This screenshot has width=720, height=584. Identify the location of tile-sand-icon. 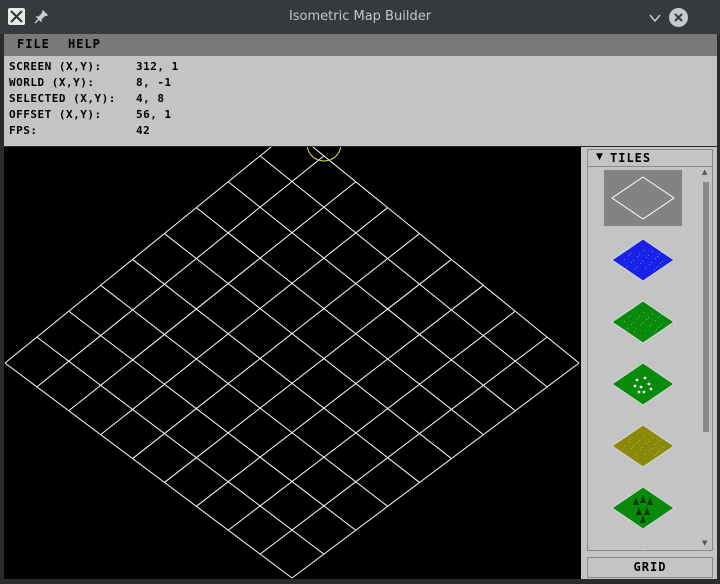
(643, 446).